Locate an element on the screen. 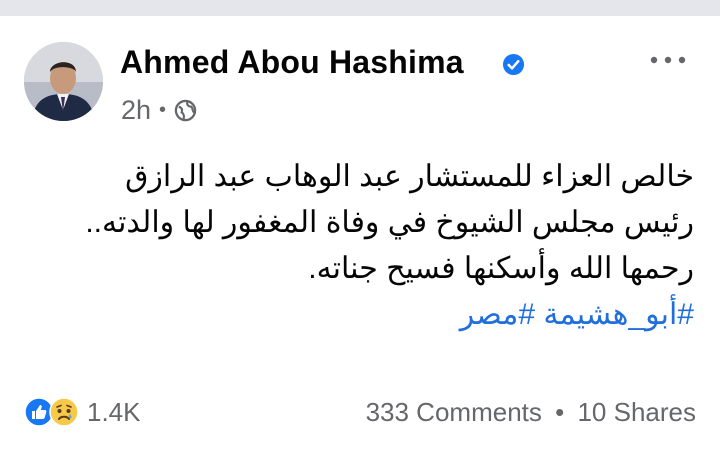 The width and height of the screenshot is (720, 453). avatar-portrait is located at coordinates (63, 81).